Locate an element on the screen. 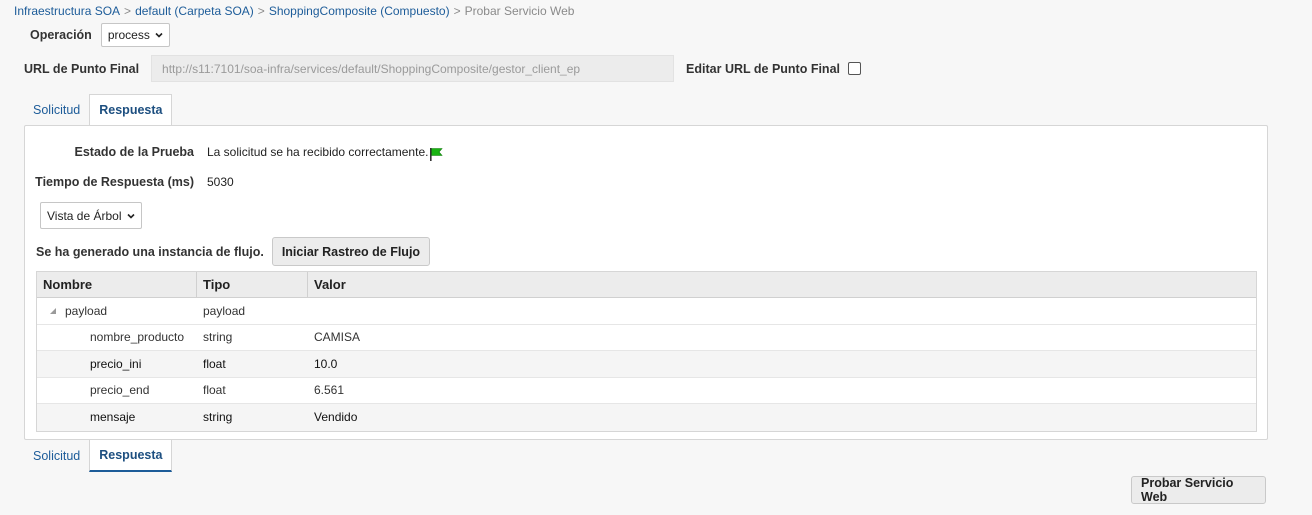 This screenshot has height=515, width=1312. column-header-valor: Valor is located at coordinates (782, 284).